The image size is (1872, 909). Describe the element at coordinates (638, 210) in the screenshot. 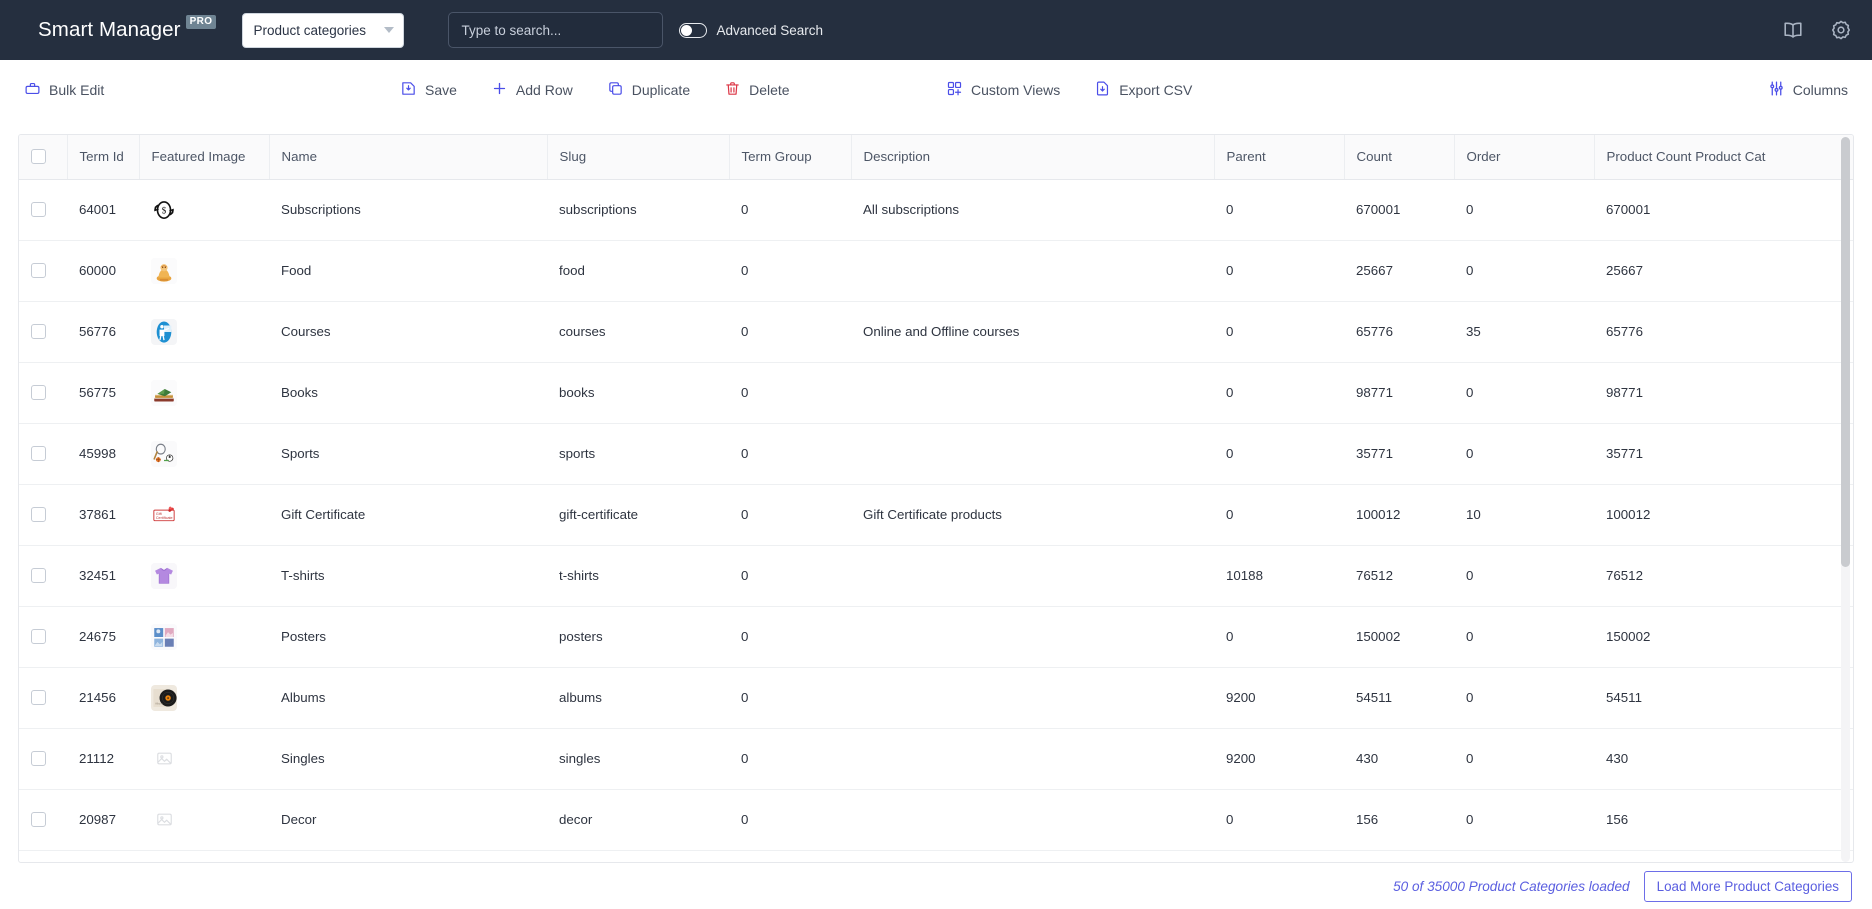

I see `cell-slug: subscriptions` at that location.